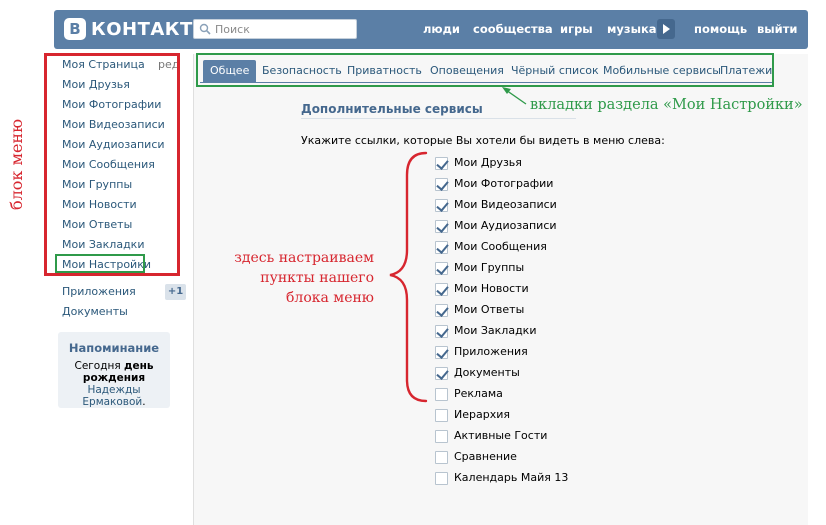  I want to click on green-arrow, so click(514, 96).